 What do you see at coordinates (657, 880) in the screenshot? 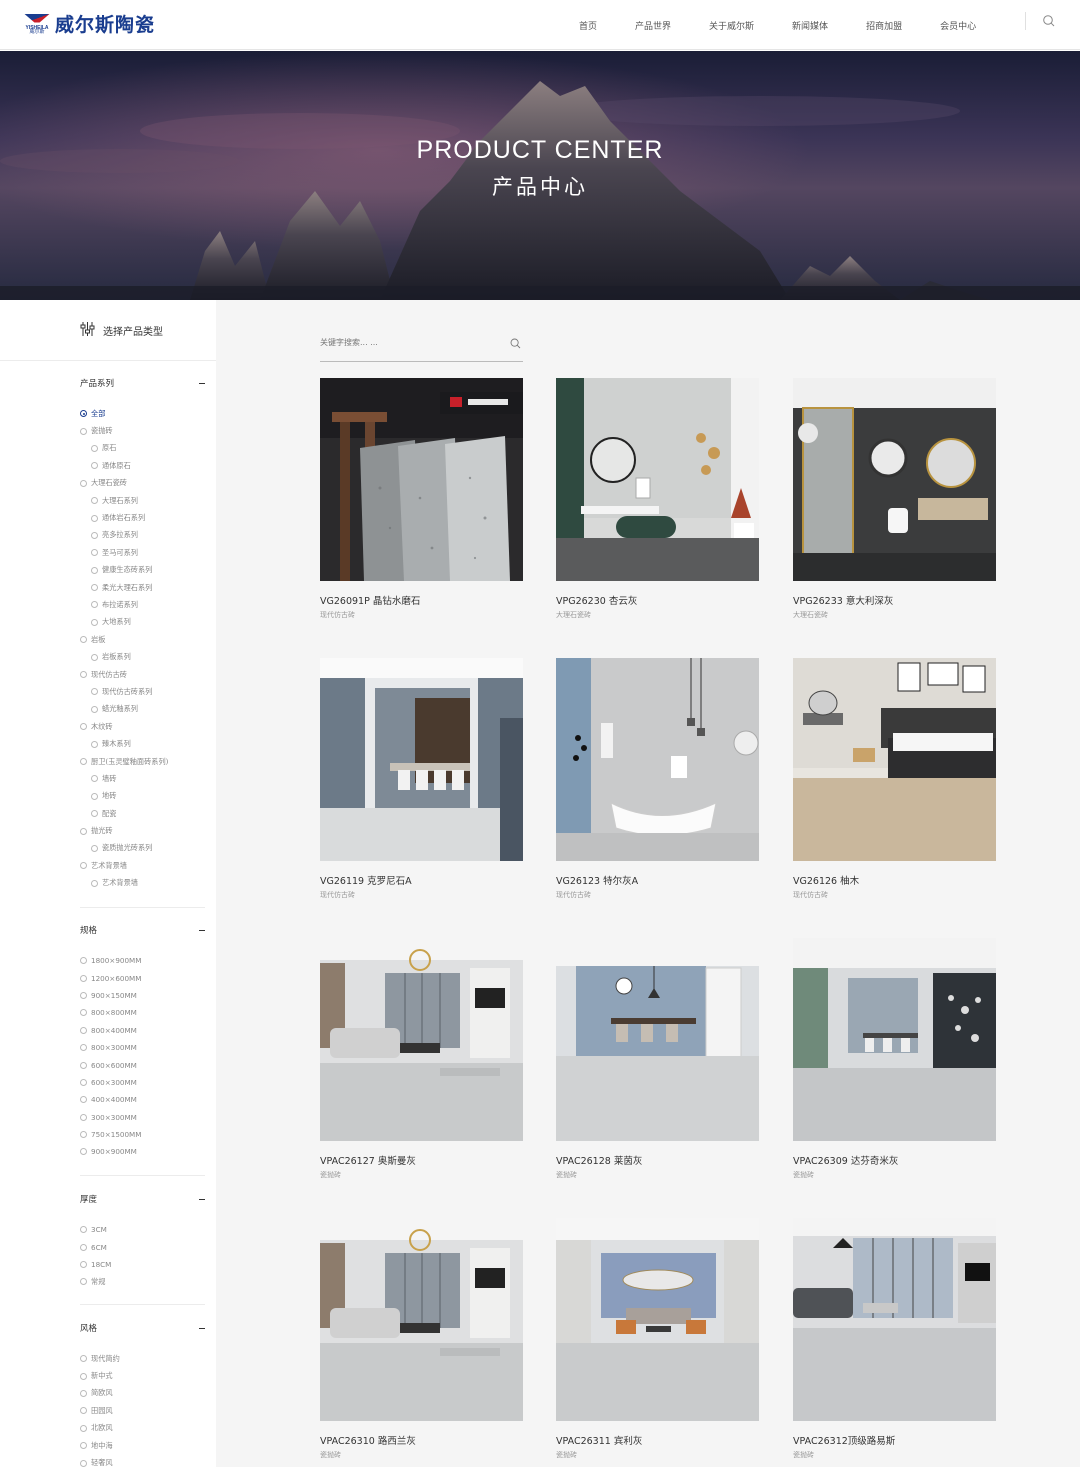
I see `product-title: VG26123 特尔灰A` at bounding box center [657, 880].